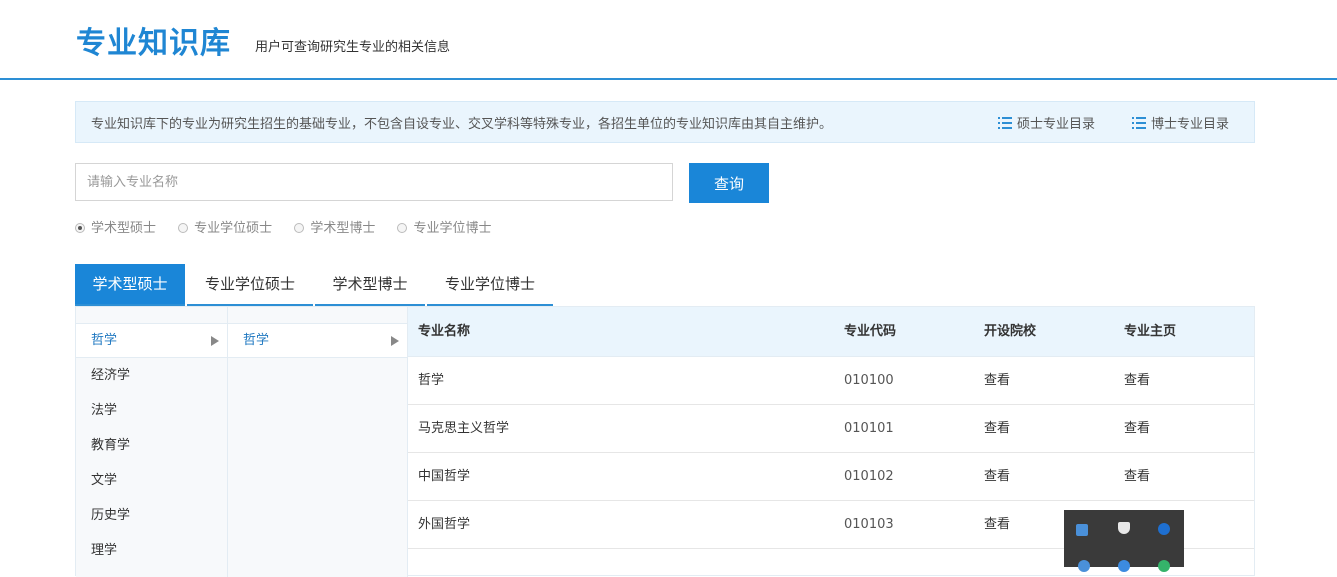  What do you see at coordinates (464, 428) in the screenshot?
I see `major-name: 马克思主义哲学` at bounding box center [464, 428].